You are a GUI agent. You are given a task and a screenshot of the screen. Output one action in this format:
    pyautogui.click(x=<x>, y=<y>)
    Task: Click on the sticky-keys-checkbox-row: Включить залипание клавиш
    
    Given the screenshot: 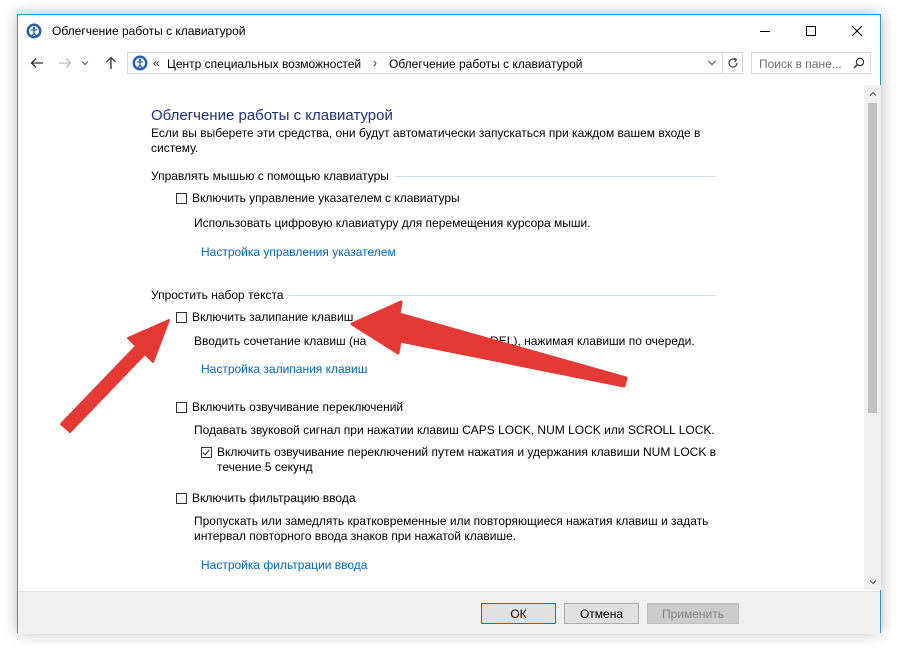 What is the action you would take?
    pyautogui.click(x=264, y=317)
    